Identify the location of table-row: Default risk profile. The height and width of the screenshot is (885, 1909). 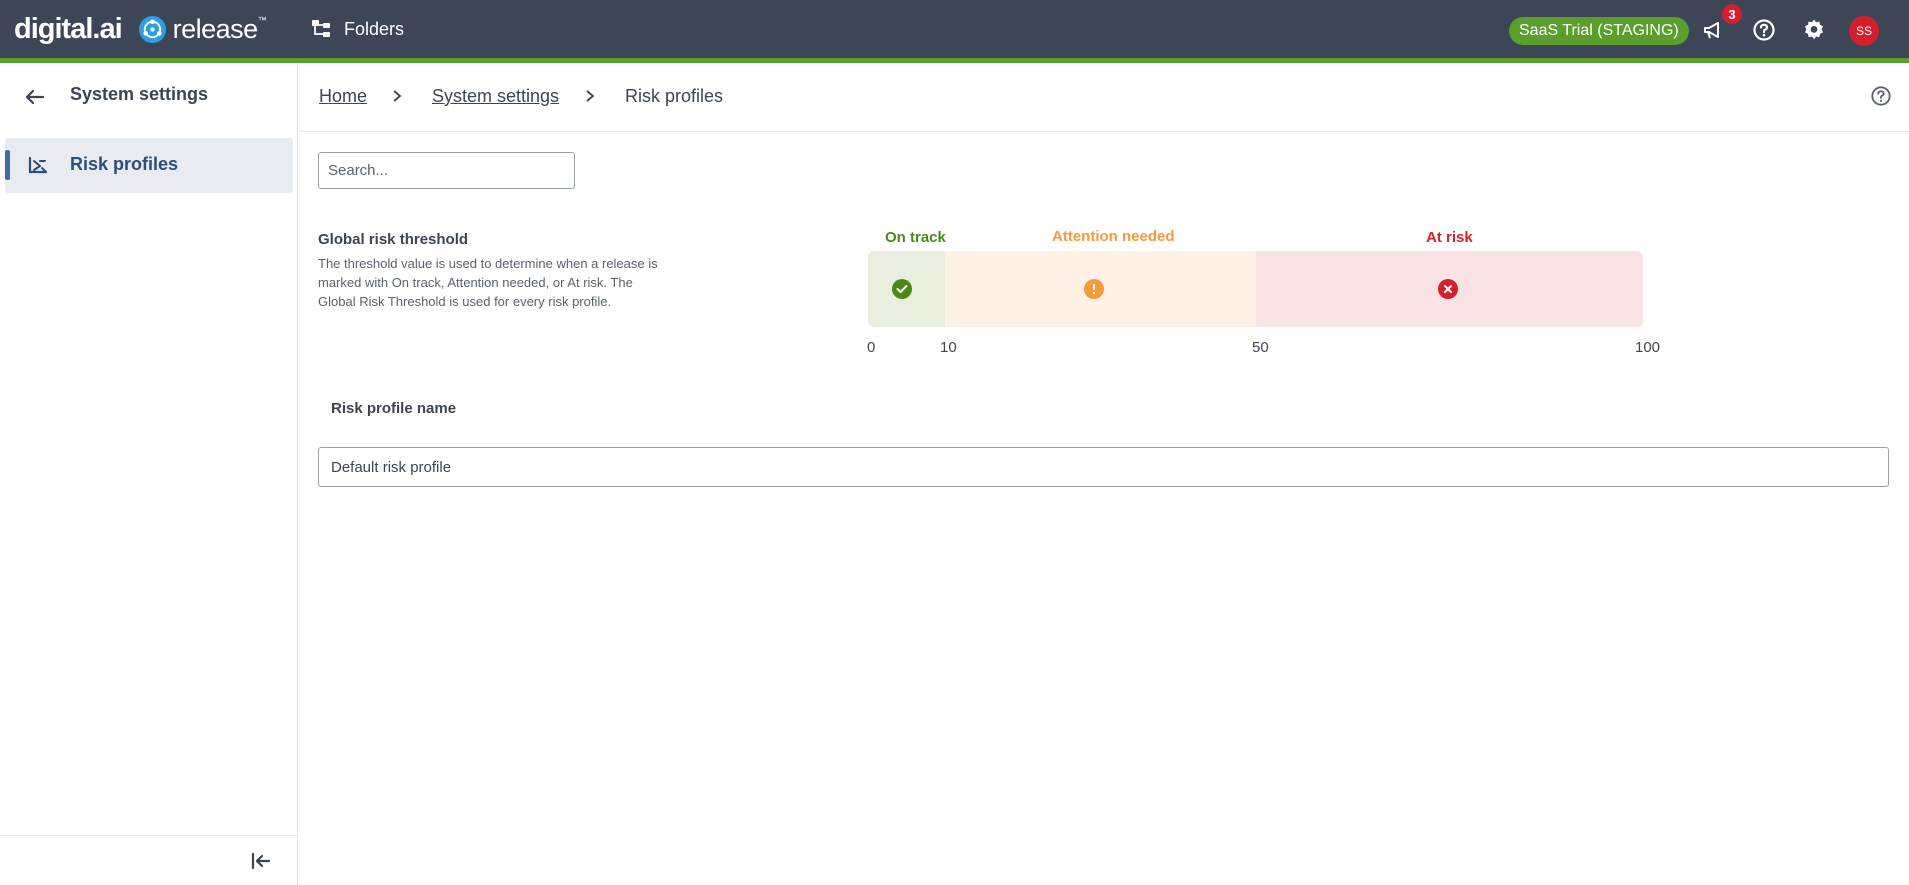
(1103, 467).